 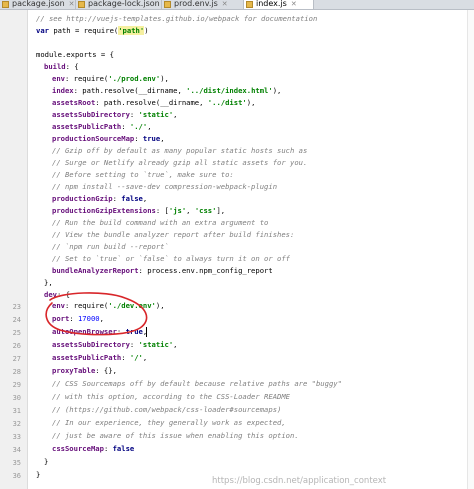 I want to click on code-line-29: assetsPublicPath: '/',, so click(x=100, y=357).